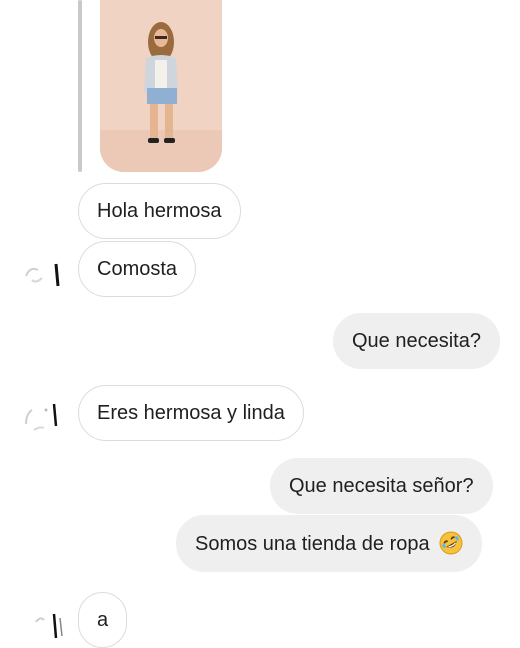  Describe the element at coordinates (312, 544) in the screenshot. I see `message-text: Somos una tienda de ropa` at that location.